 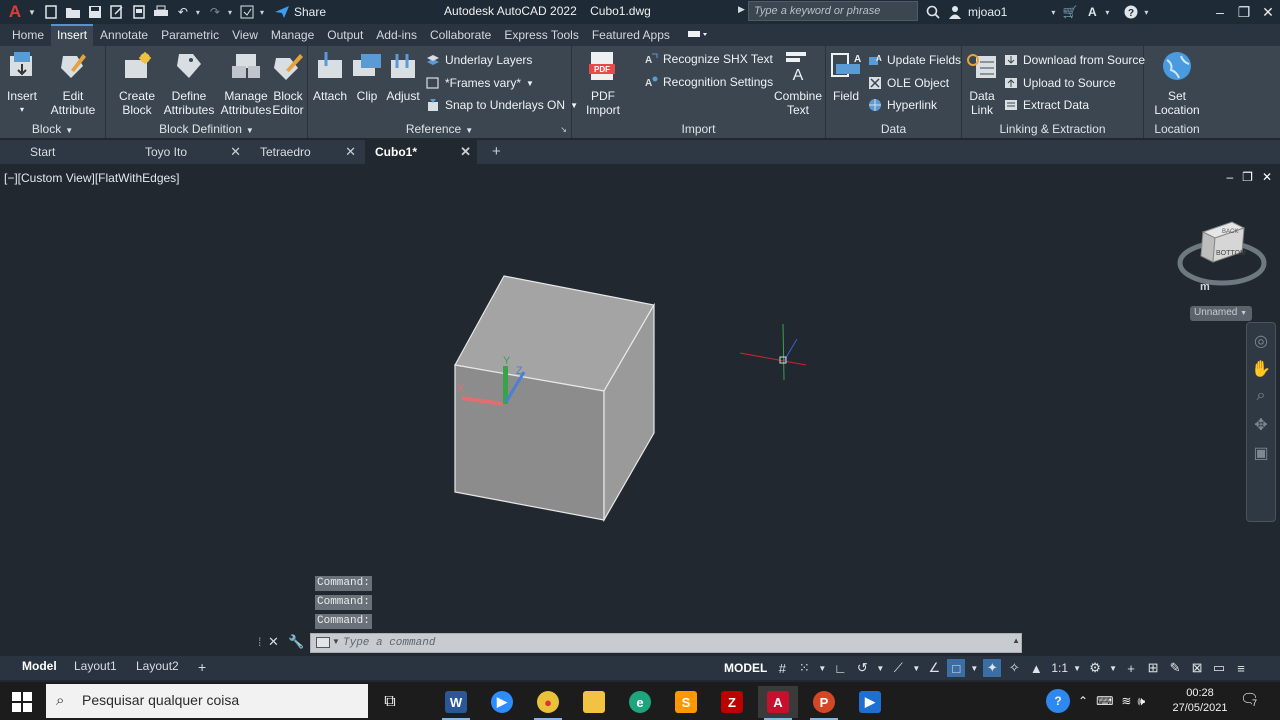 What do you see at coordinates (259, 642) in the screenshot?
I see `command-grip-icon: ⁞` at bounding box center [259, 642].